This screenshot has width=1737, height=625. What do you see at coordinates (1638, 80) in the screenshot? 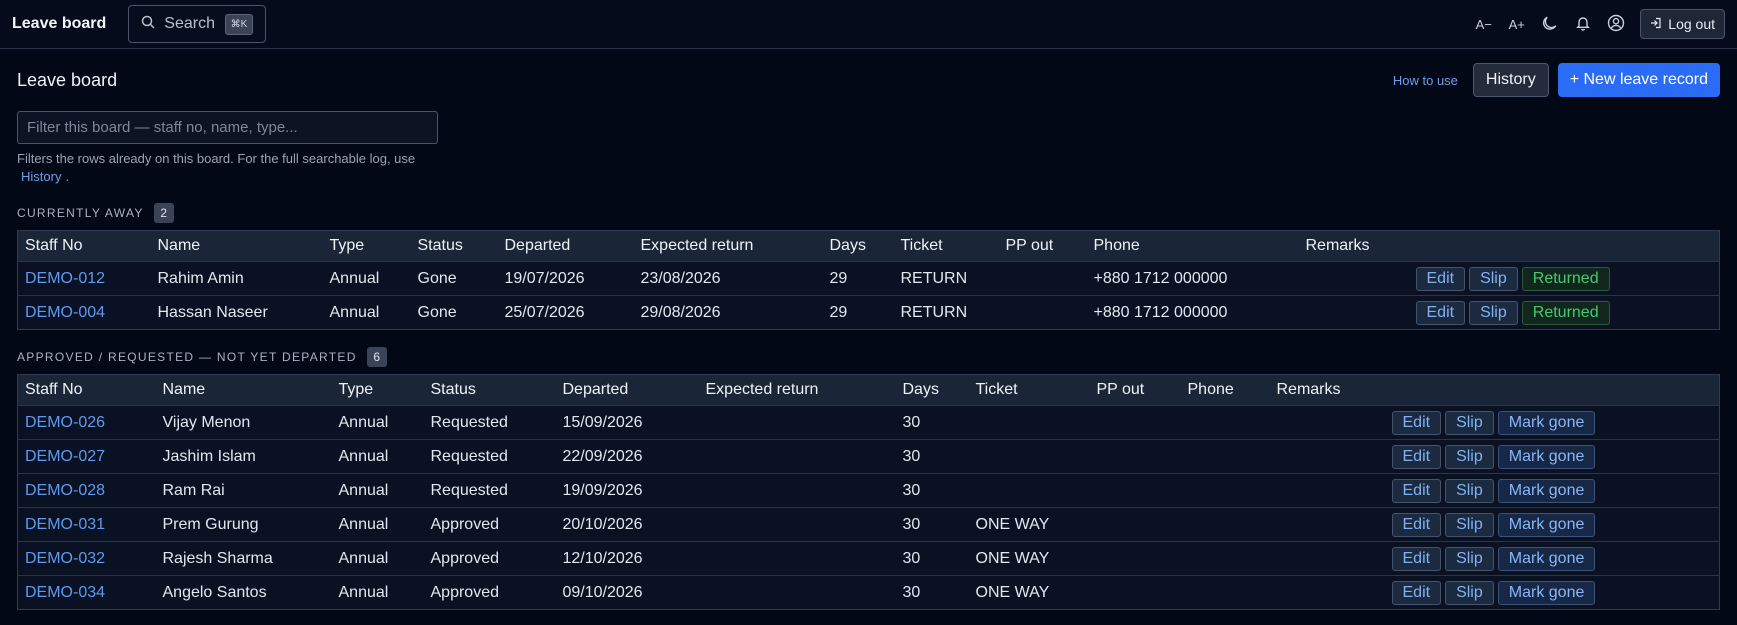
I see `new-leave-record-button: + New leave record` at bounding box center [1638, 80].